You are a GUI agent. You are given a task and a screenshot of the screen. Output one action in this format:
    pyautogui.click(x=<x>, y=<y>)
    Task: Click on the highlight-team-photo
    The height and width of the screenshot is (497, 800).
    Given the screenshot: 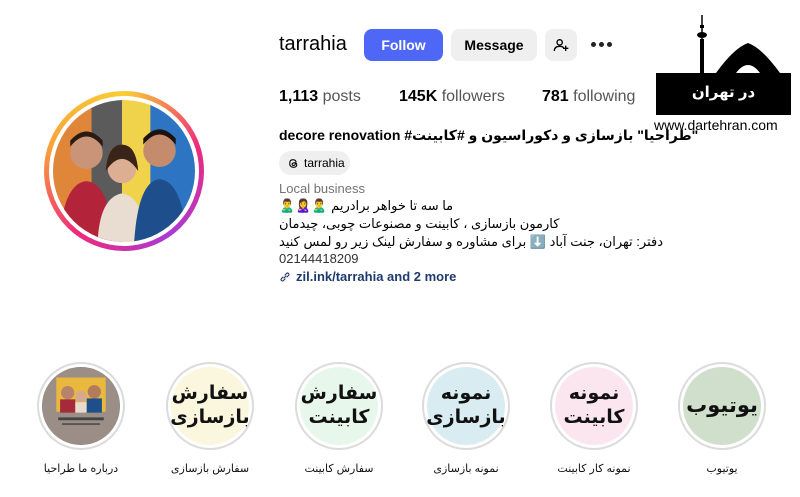 What is the action you would take?
    pyautogui.click(x=81, y=406)
    